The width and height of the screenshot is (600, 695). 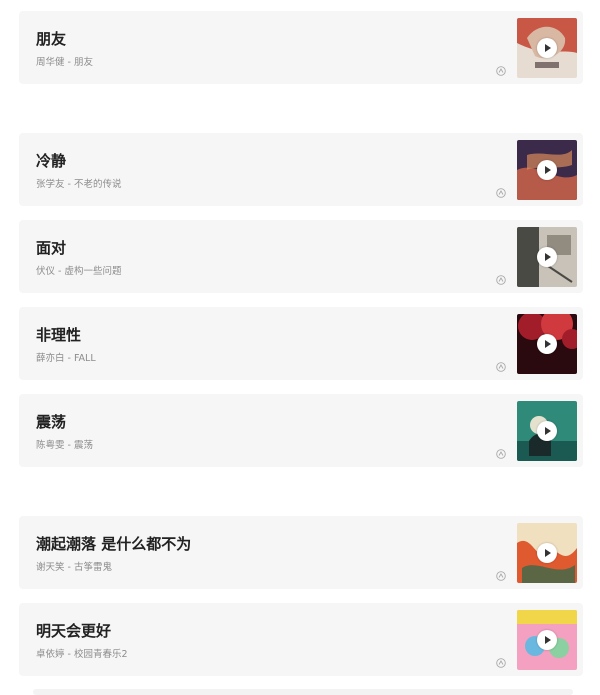 I want to click on song-artist-album: 谢天笑 - 古筝雷鬼, so click(x=74, y=567).